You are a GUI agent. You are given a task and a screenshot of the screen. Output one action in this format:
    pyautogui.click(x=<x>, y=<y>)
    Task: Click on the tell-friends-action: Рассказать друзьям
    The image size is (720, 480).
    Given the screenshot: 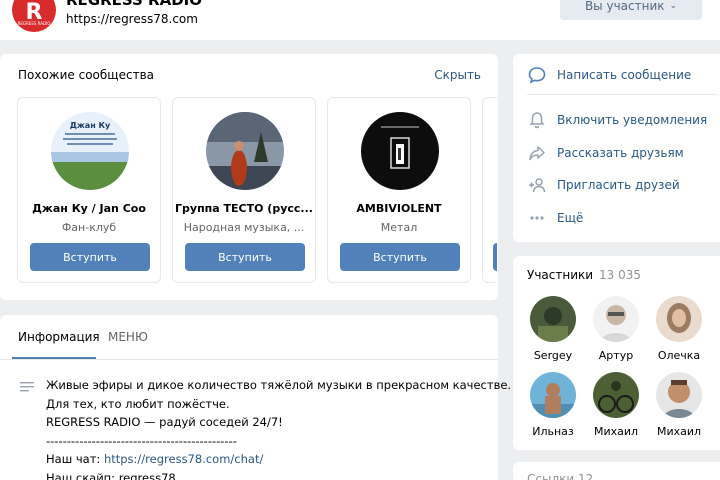 What is the action you would take?
    pyautogui.click(x=623, y=153)
    